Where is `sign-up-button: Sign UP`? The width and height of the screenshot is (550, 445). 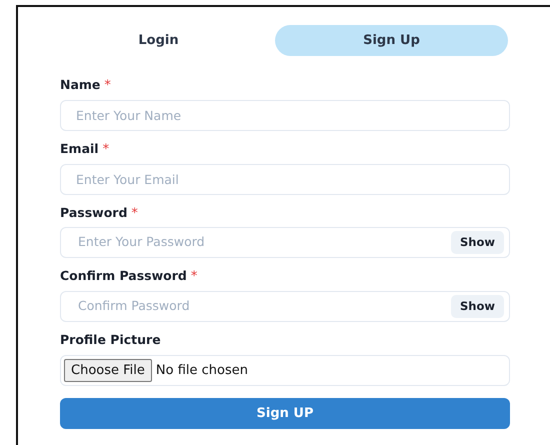
sign-up-button: Sign UP is located at coordinates (285, 413).